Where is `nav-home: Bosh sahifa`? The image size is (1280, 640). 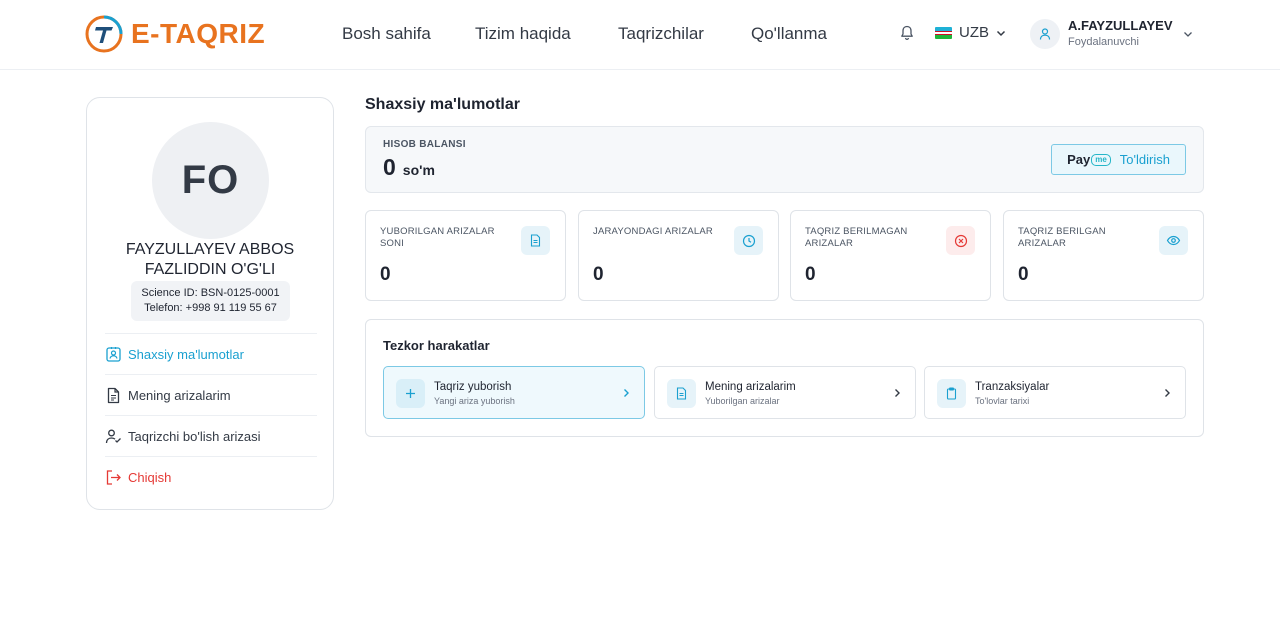
nav-home: Bosh sahifa is located at coordinates (386, 34).